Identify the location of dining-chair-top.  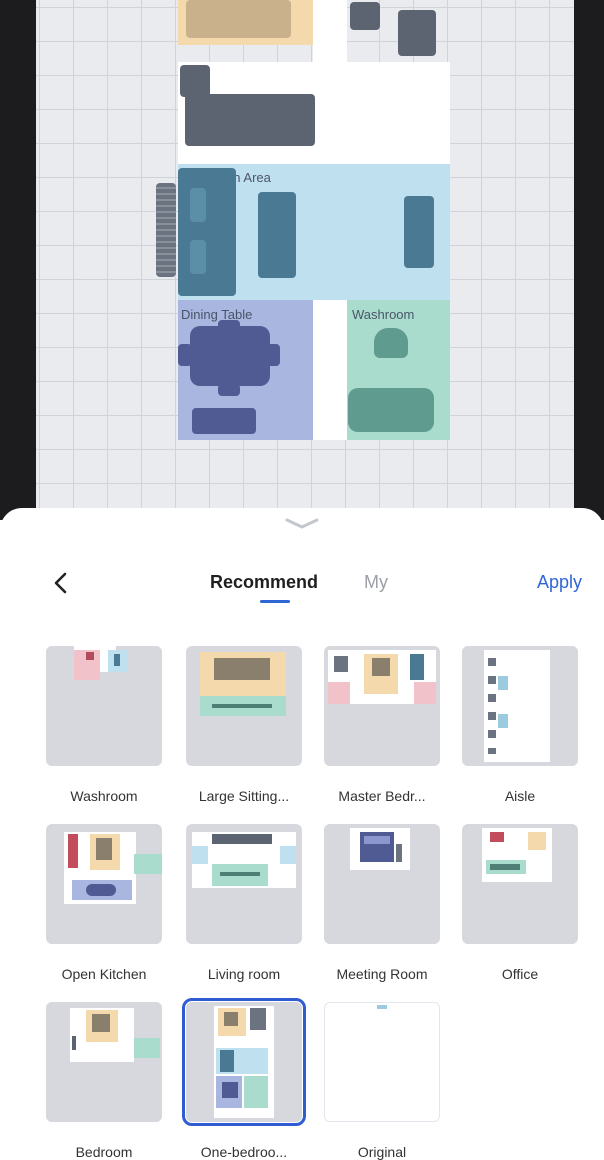
(229, 325).